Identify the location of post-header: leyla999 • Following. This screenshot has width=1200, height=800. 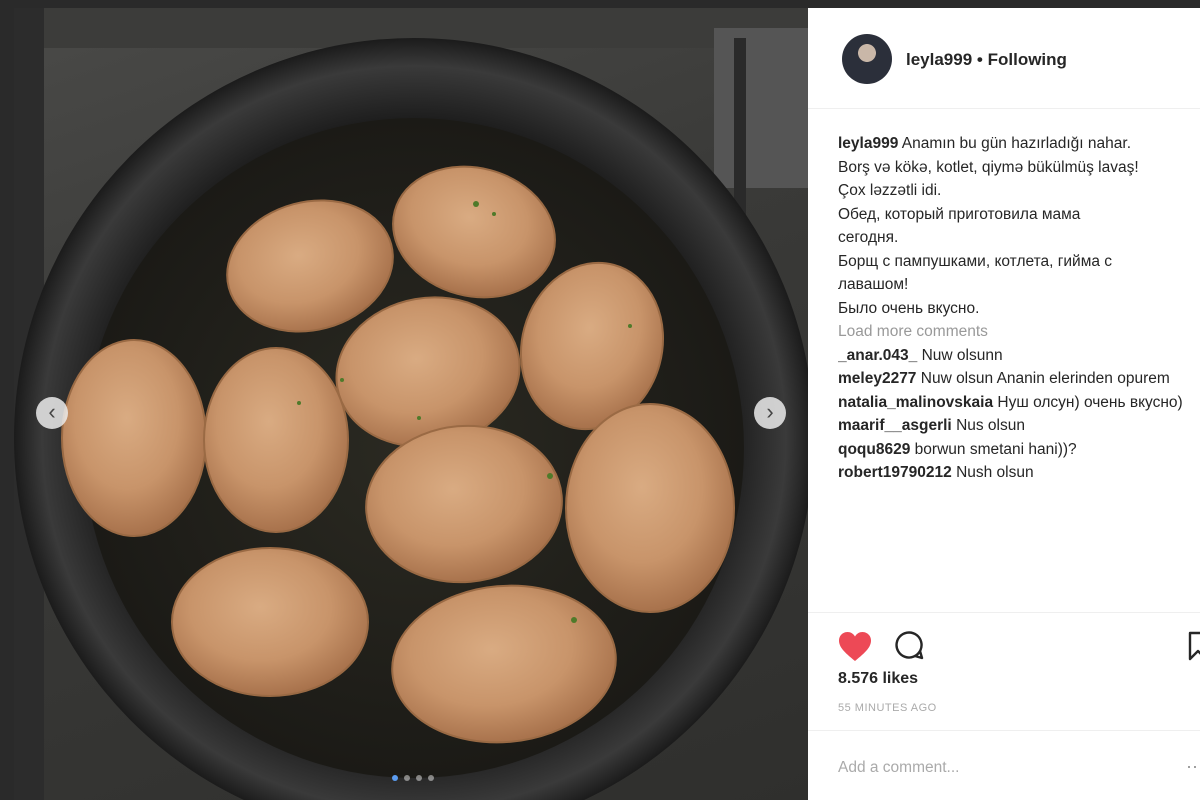
(1004, 58).